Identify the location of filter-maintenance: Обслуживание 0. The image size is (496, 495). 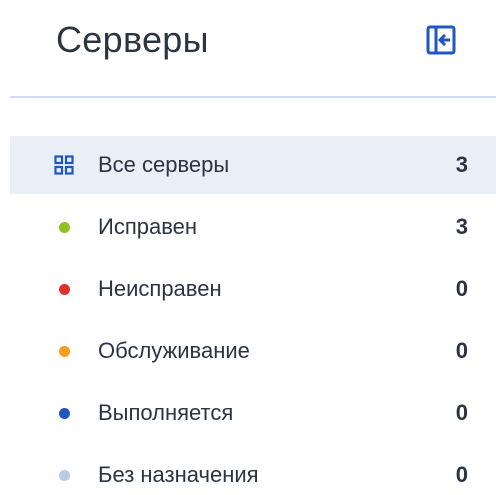
(253, 351).